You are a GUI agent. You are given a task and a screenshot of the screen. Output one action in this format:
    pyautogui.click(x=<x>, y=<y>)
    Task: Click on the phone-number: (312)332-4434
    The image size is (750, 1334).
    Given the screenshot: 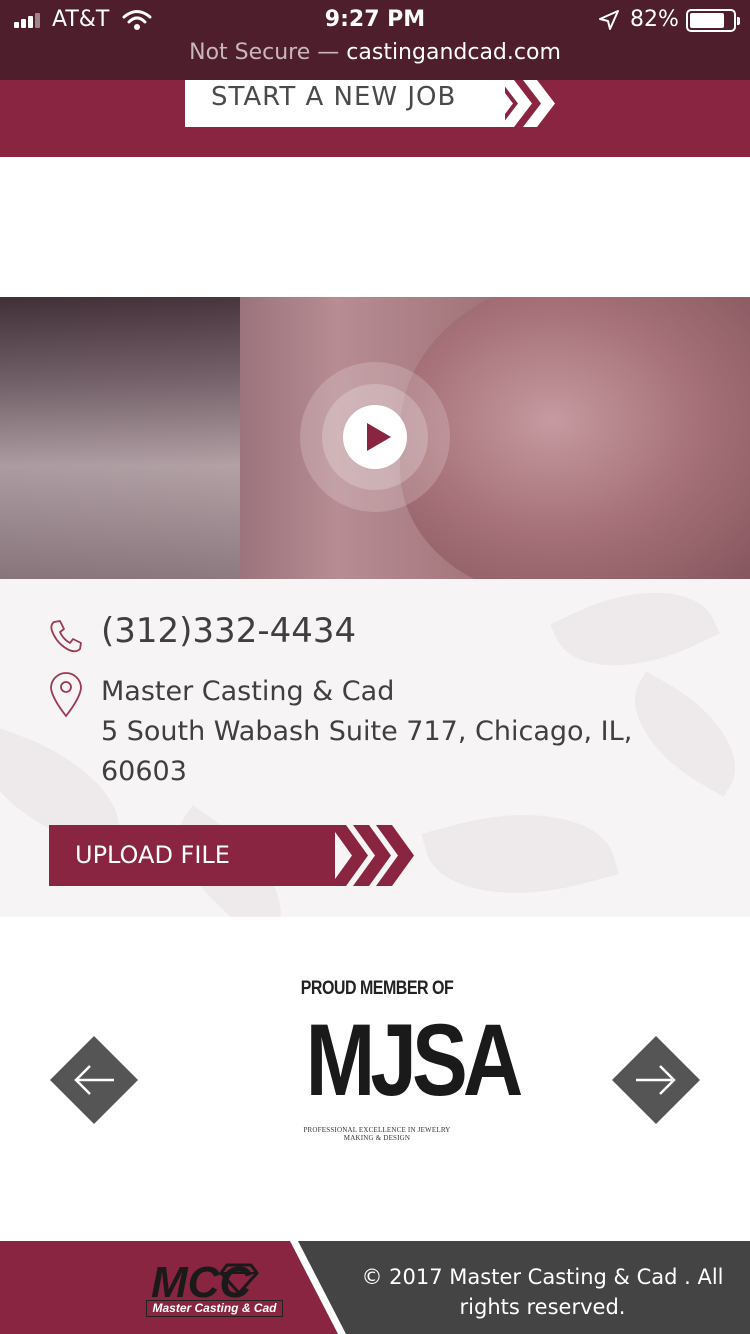 What is the action you would take?
    pyautogui.click(x=228, y=631)
    